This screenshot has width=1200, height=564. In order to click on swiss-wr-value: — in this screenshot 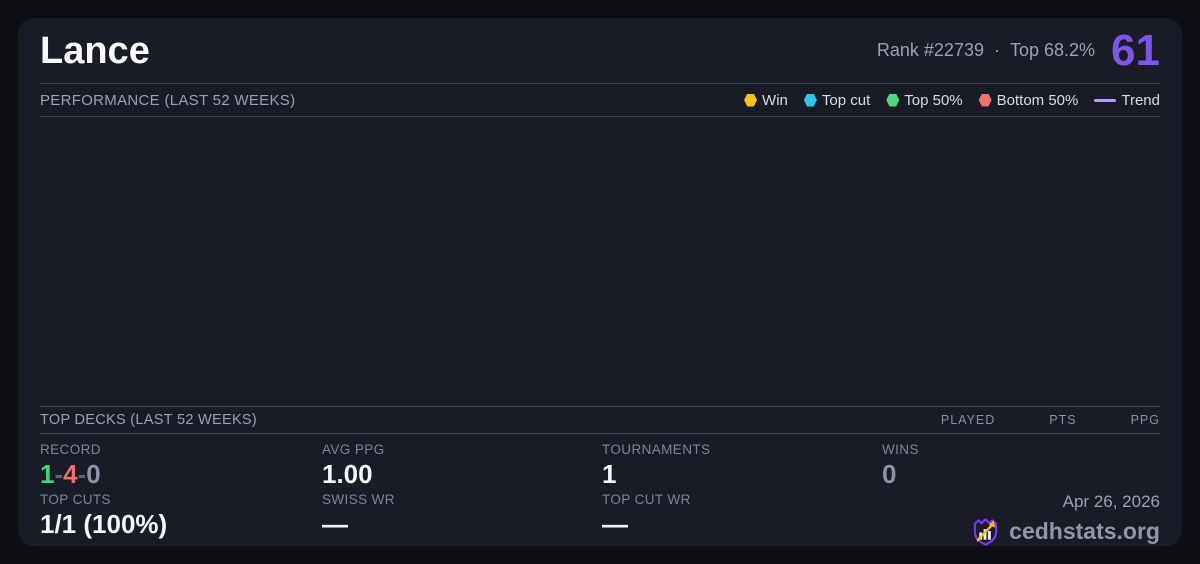, I will do `click(335, 524)`.